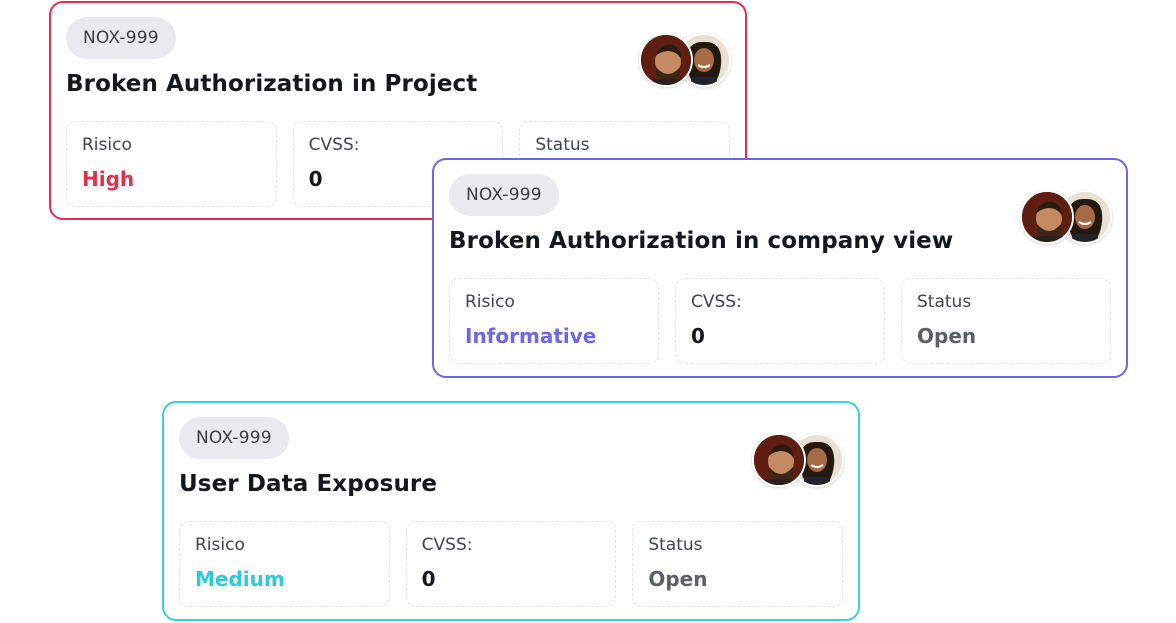 The image size is (1176, 623). Describe the element at coordinates (531, 336) in the screenshot. I see `risk-value: Informative` at that location.